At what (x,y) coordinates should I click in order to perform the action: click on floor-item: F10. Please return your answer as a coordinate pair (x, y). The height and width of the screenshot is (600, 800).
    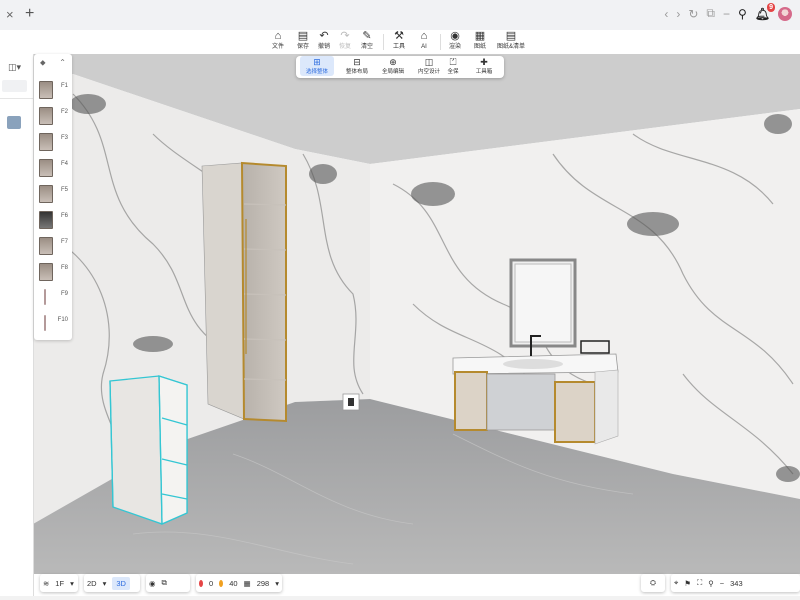
    Looking at the image, I should click on (53, 325).